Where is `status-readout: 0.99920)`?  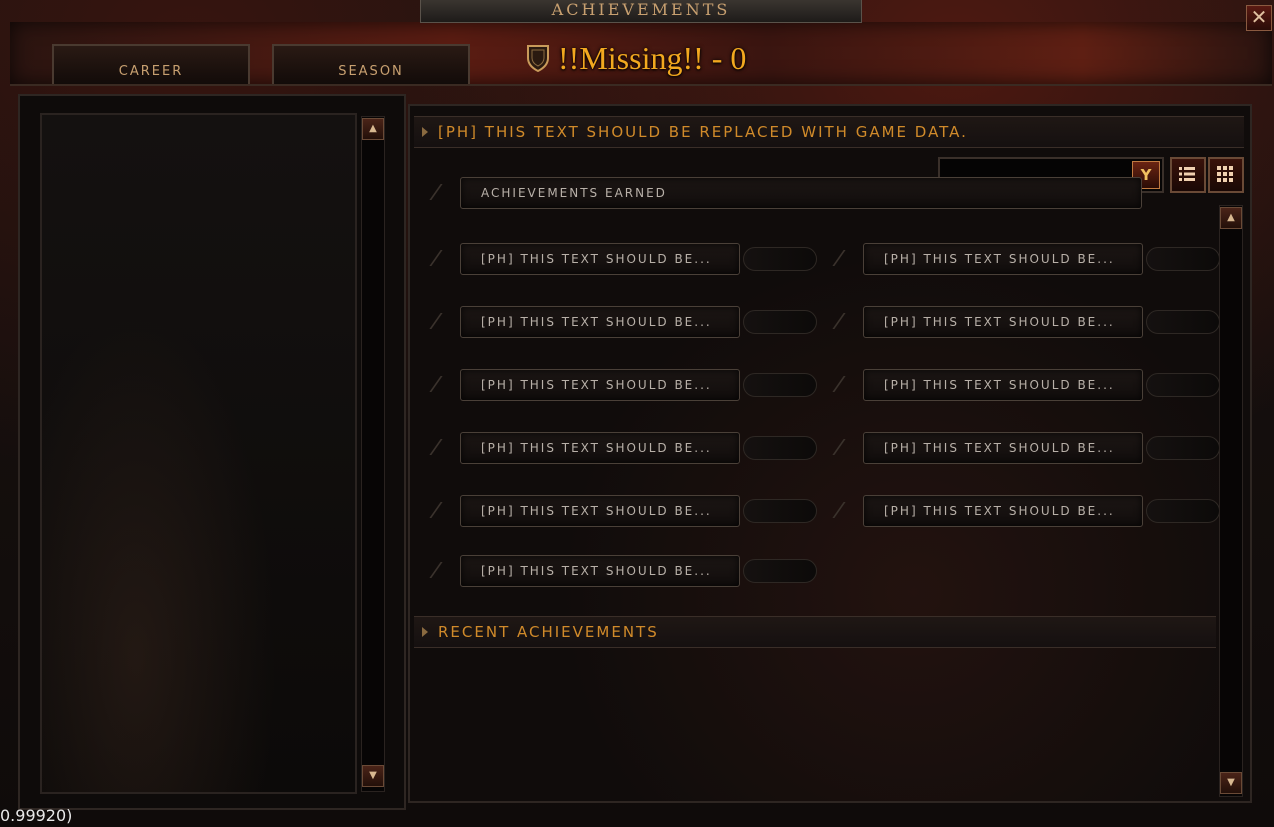
status-readout: 0.99920) is located at coordinates (36, 815).